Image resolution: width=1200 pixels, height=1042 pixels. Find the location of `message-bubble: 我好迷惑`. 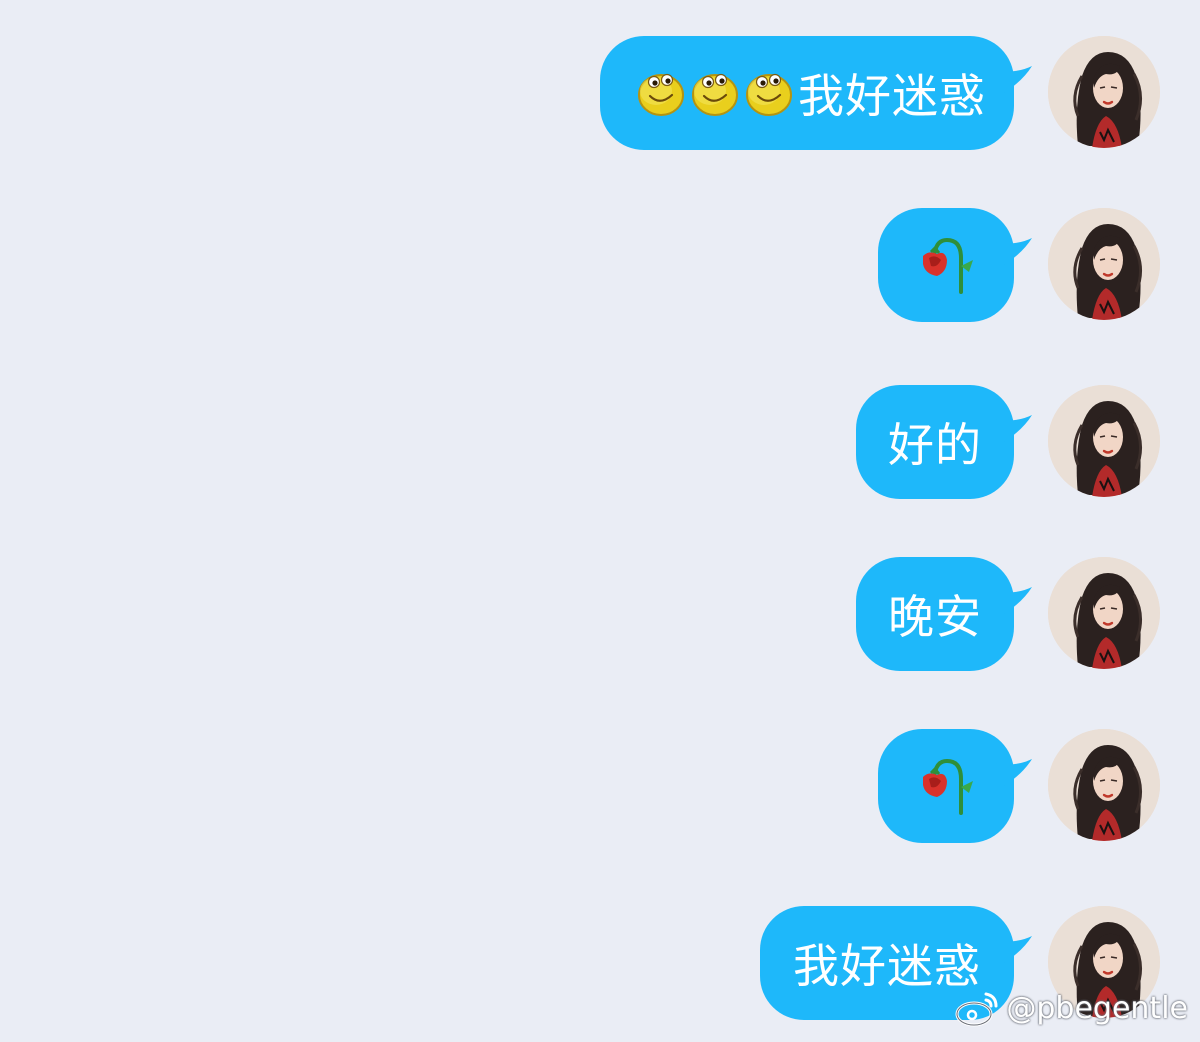

message-bubble: 我好迷惑 is located at coordinates (807, 93).